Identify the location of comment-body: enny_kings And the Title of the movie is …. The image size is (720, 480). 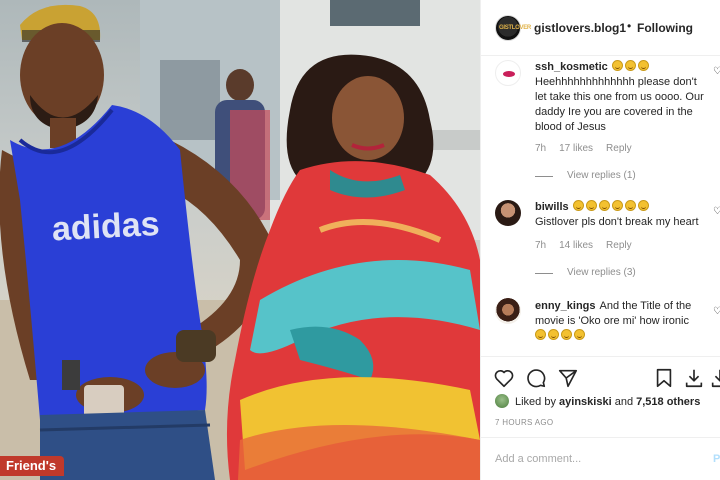
(620, 321).